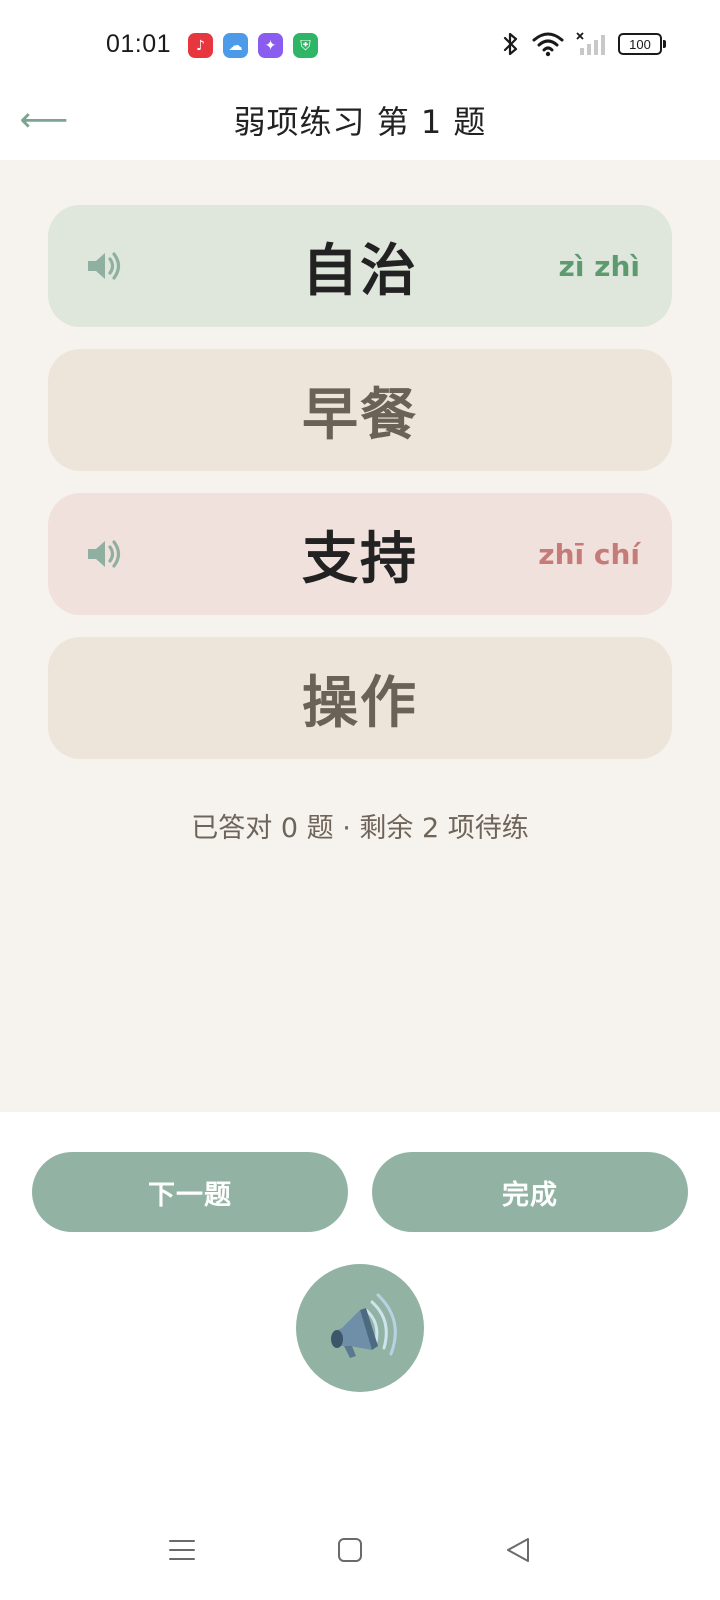 The width and height of the screenshot is (720, 1600). What do you see at coordinates (360, 703) in the screenshot?
I see `option-word: 操作` at bounding box center [360, 703].